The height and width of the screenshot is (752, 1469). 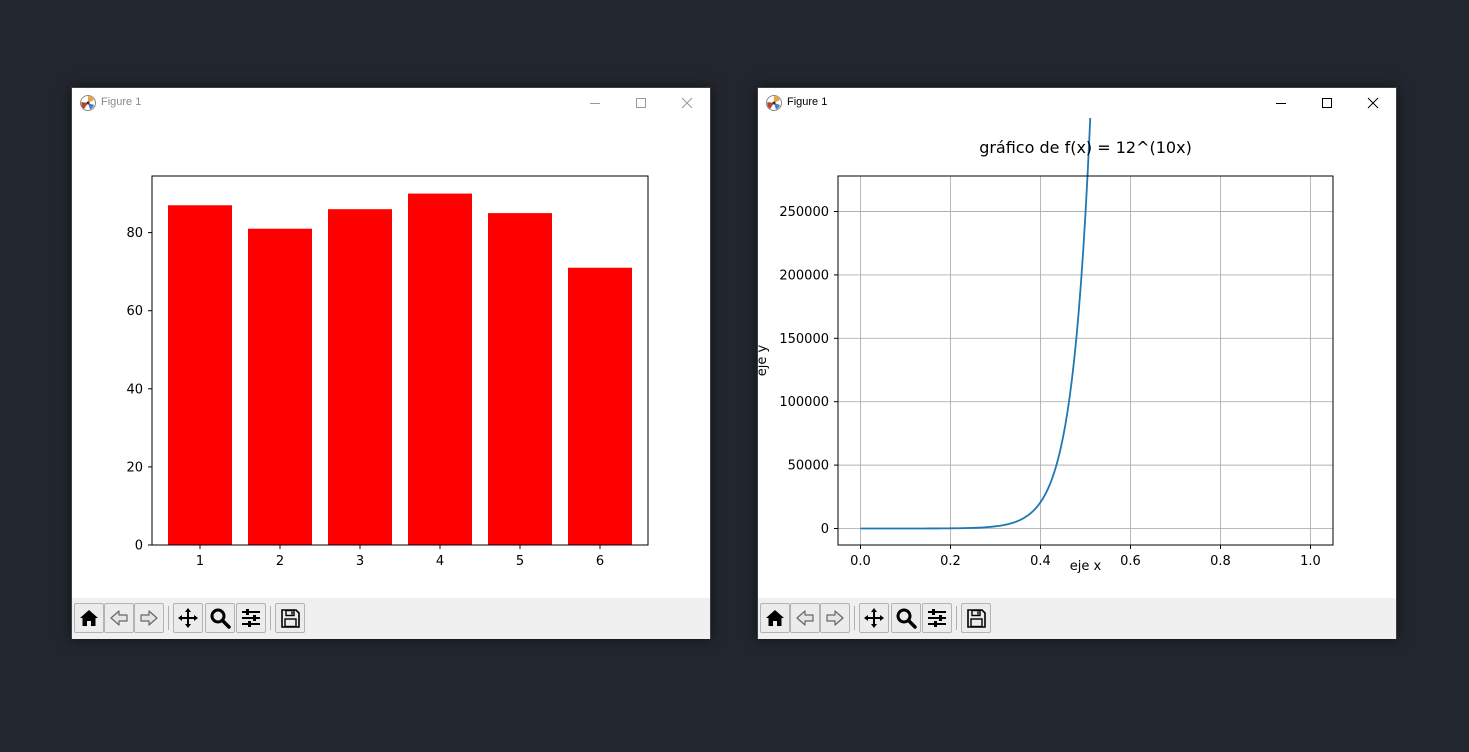 I want to click on x-tick-label: 0.0, so click(x=860, y=561).